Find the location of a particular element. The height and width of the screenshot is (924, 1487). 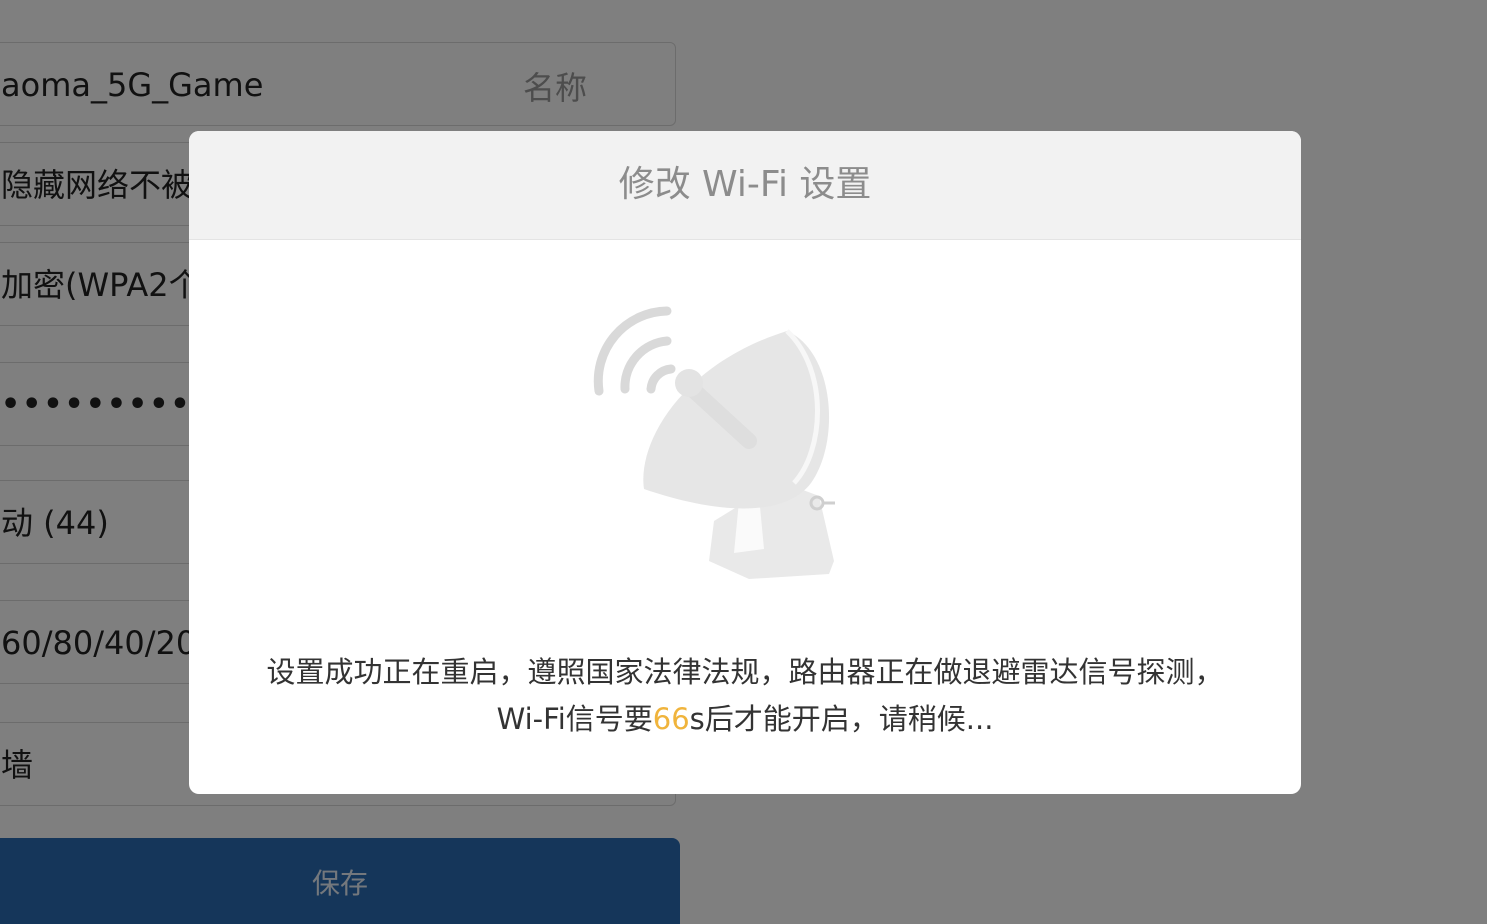

countdown-seconds: 66 is located at coordinates (671, 719).